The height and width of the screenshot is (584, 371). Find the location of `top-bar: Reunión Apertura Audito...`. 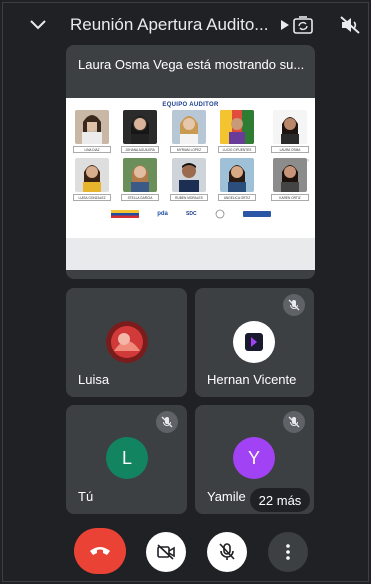

top-bar: Reunión Apertura Audito... is located at coordinates (185, 25).